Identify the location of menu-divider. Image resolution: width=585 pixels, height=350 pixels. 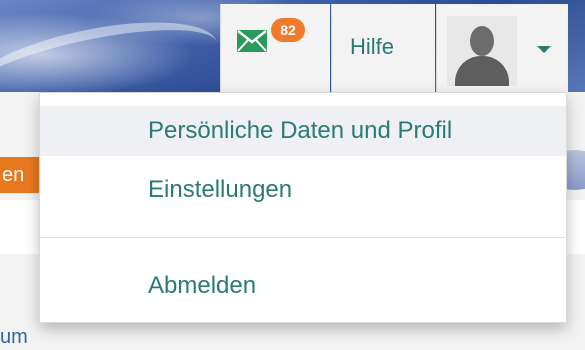
(303, 237).